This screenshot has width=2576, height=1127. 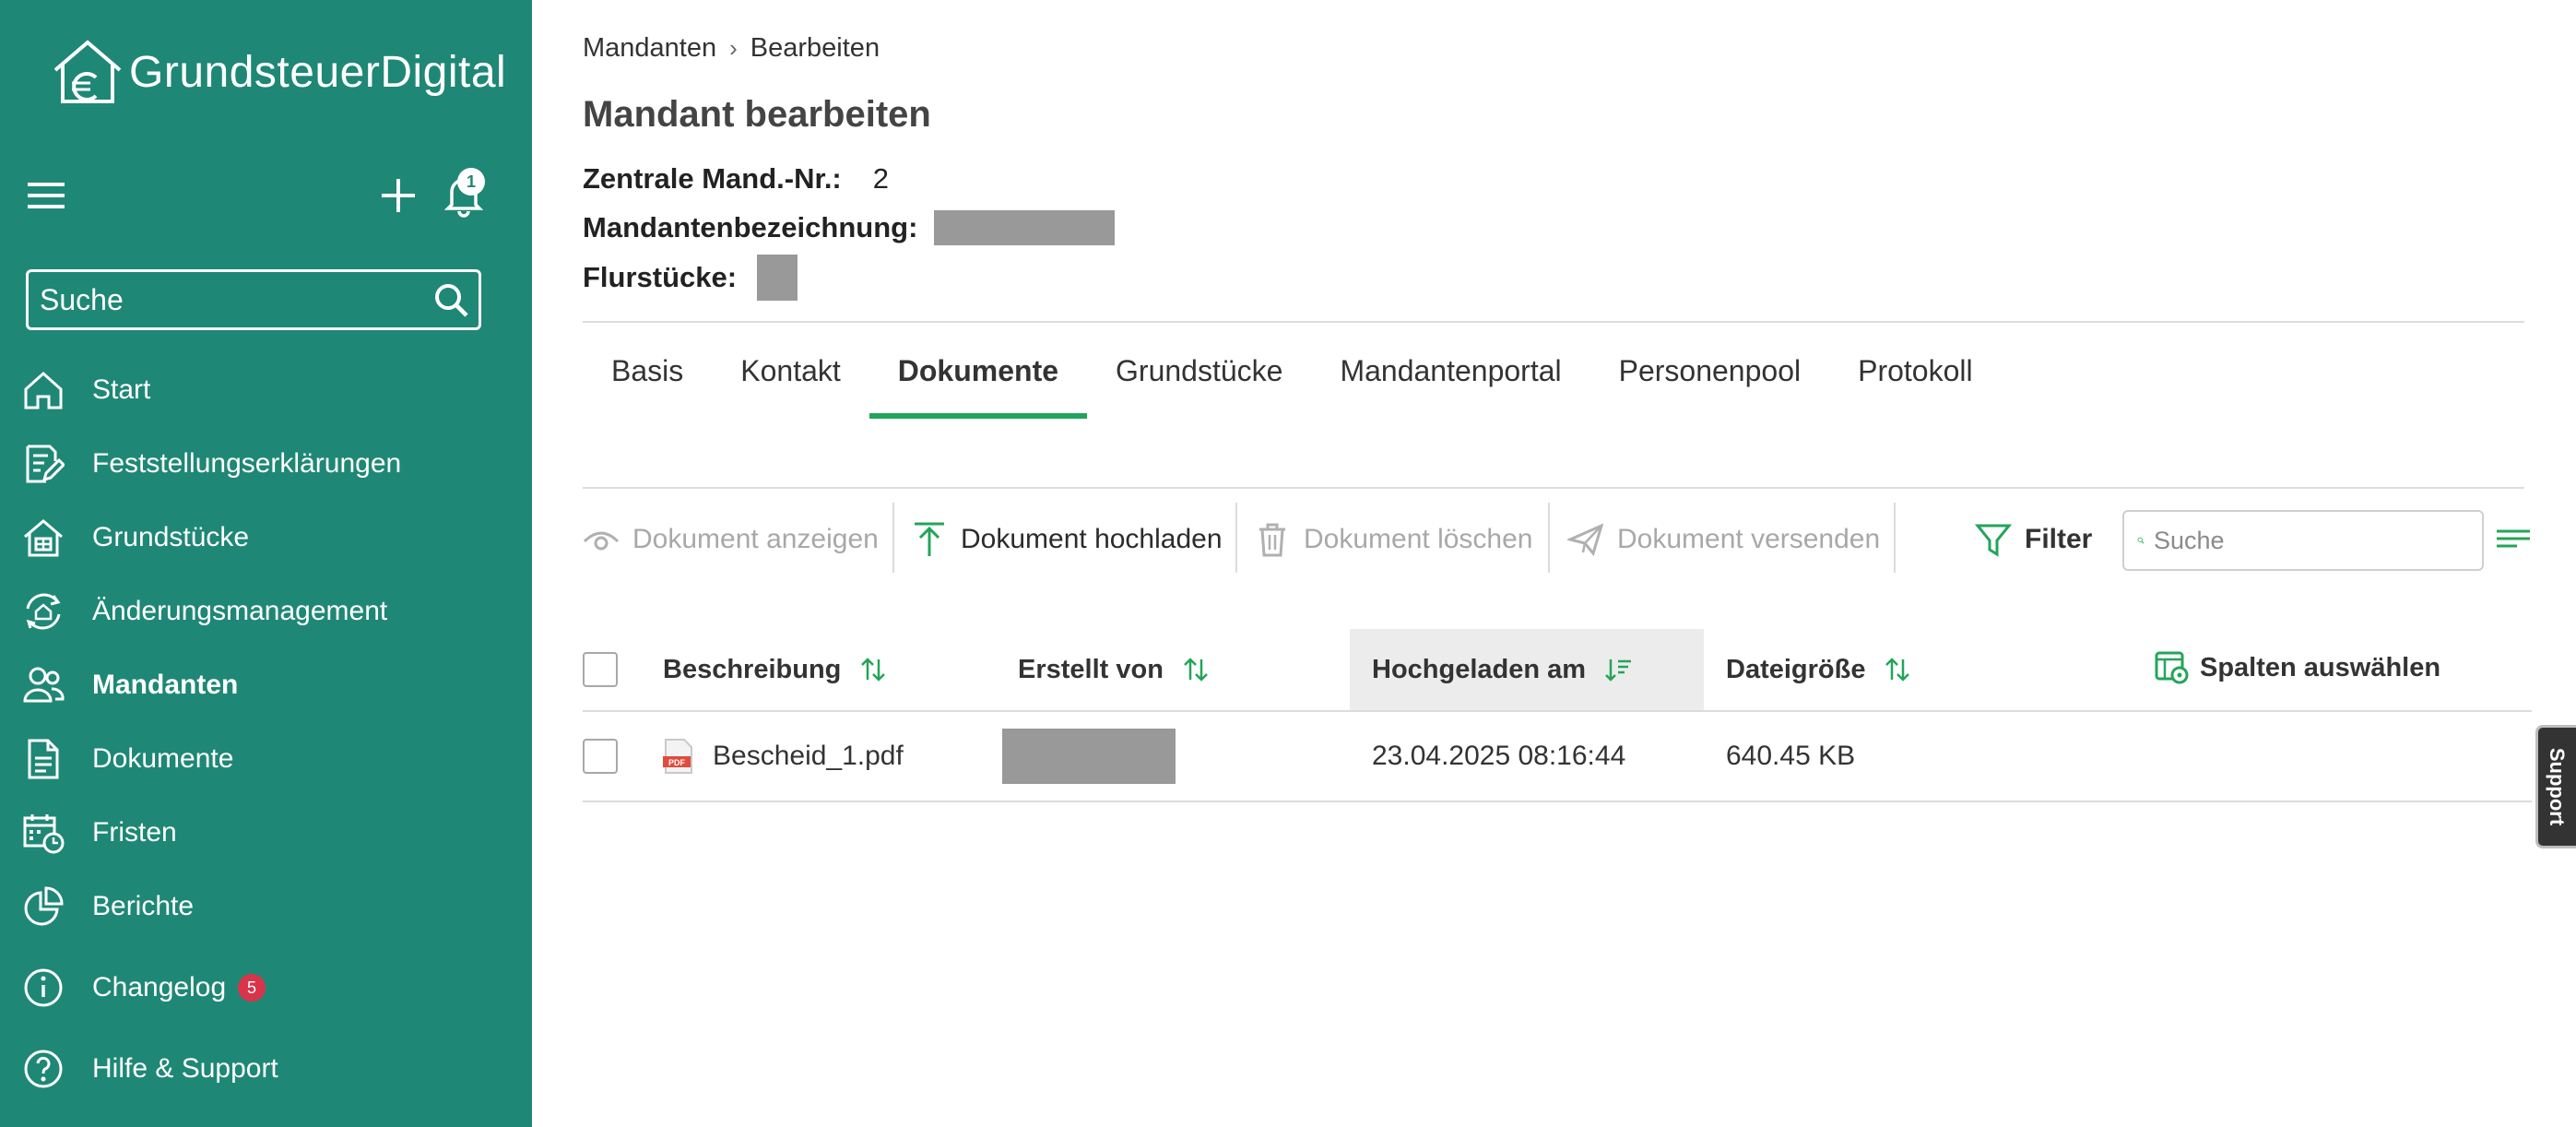 I want to click on sidebar-item-label: Changelog, so click(x=159, y=987).